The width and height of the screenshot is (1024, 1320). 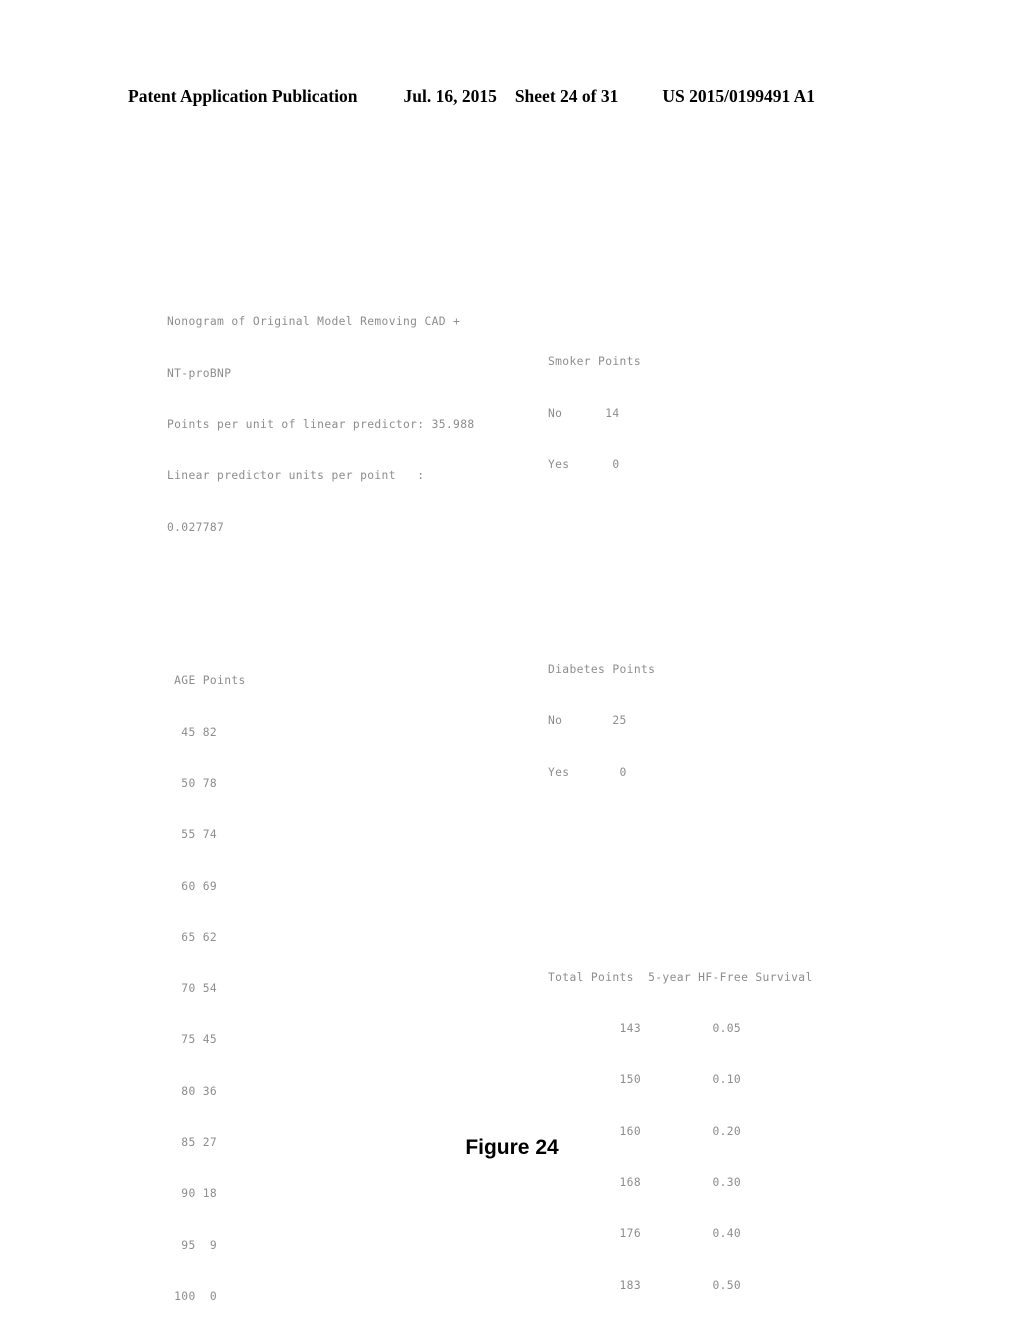 I want to click on table-row: 70 54, so click(x=192, y=989).